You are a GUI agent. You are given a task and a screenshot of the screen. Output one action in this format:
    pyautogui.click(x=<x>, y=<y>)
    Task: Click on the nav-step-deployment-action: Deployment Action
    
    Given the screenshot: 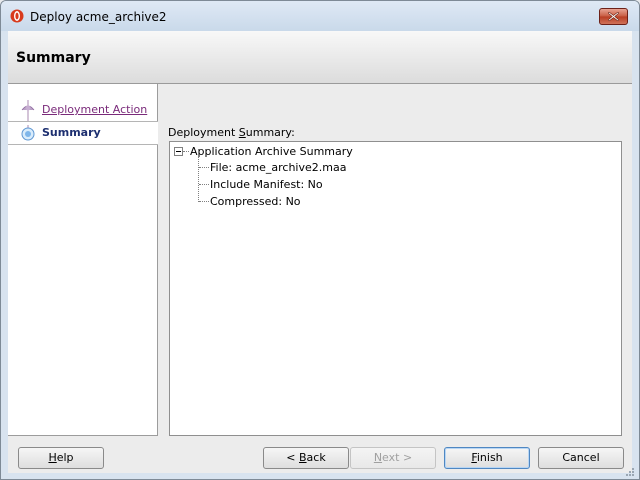 What is the action you would take?
    pyautogui.click(x=83, y=110)
    